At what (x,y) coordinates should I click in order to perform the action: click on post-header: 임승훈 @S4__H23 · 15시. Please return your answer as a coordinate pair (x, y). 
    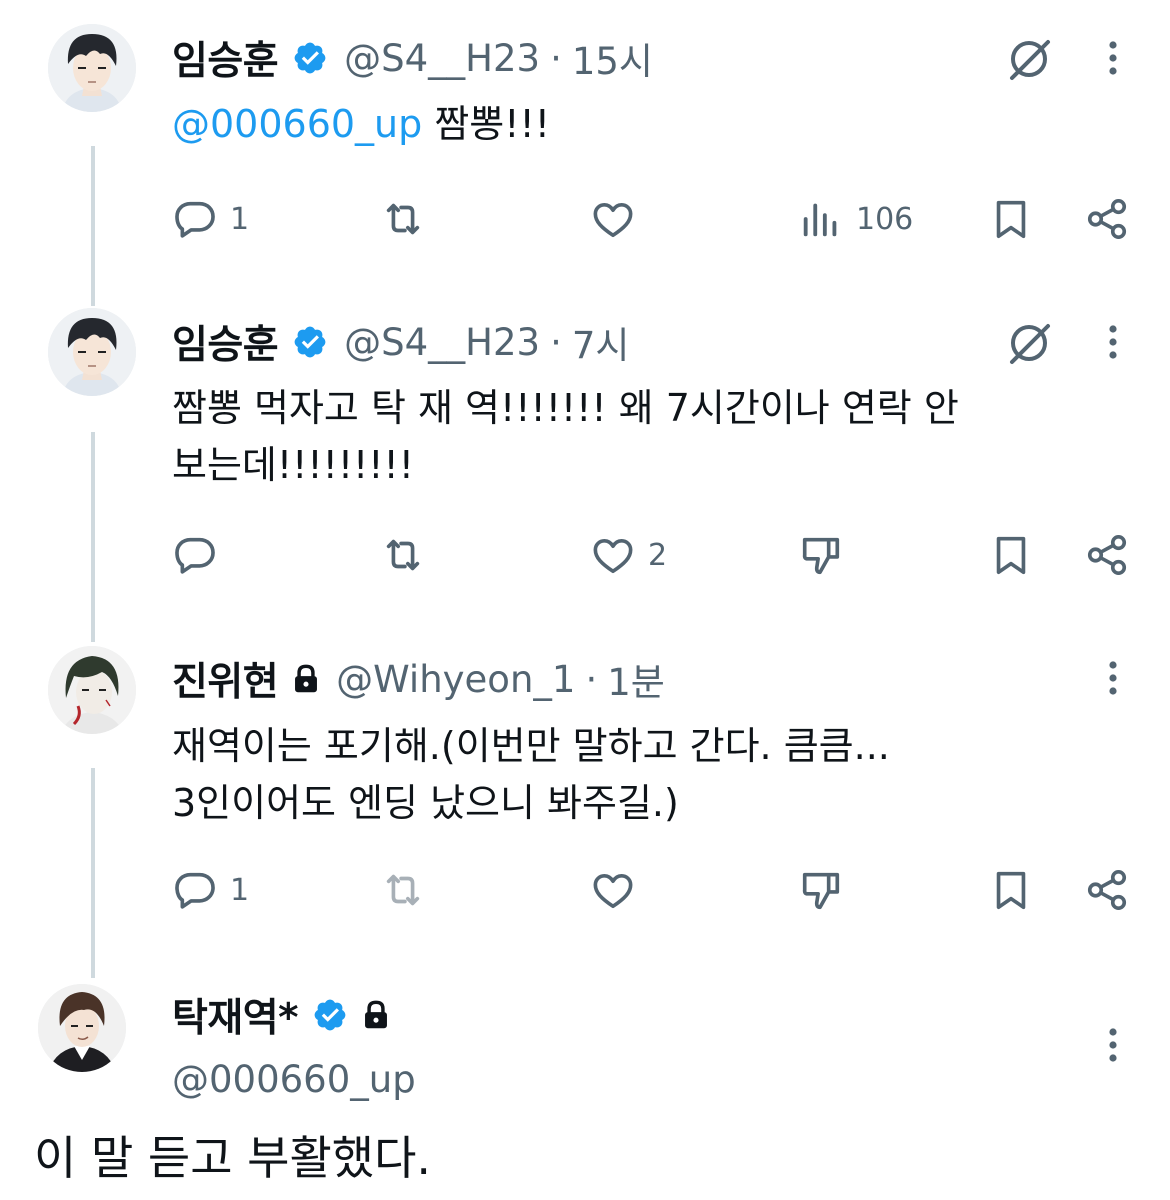
    Looking at the image, I should click on (412, 58).